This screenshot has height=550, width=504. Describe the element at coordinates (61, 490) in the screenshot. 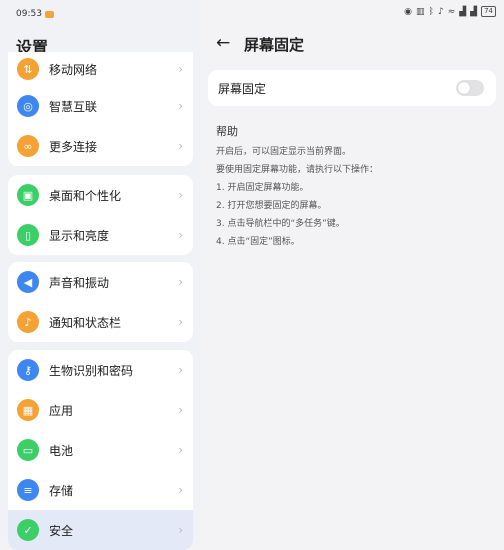

I see `sidebar-item-label: 存储` at that location.